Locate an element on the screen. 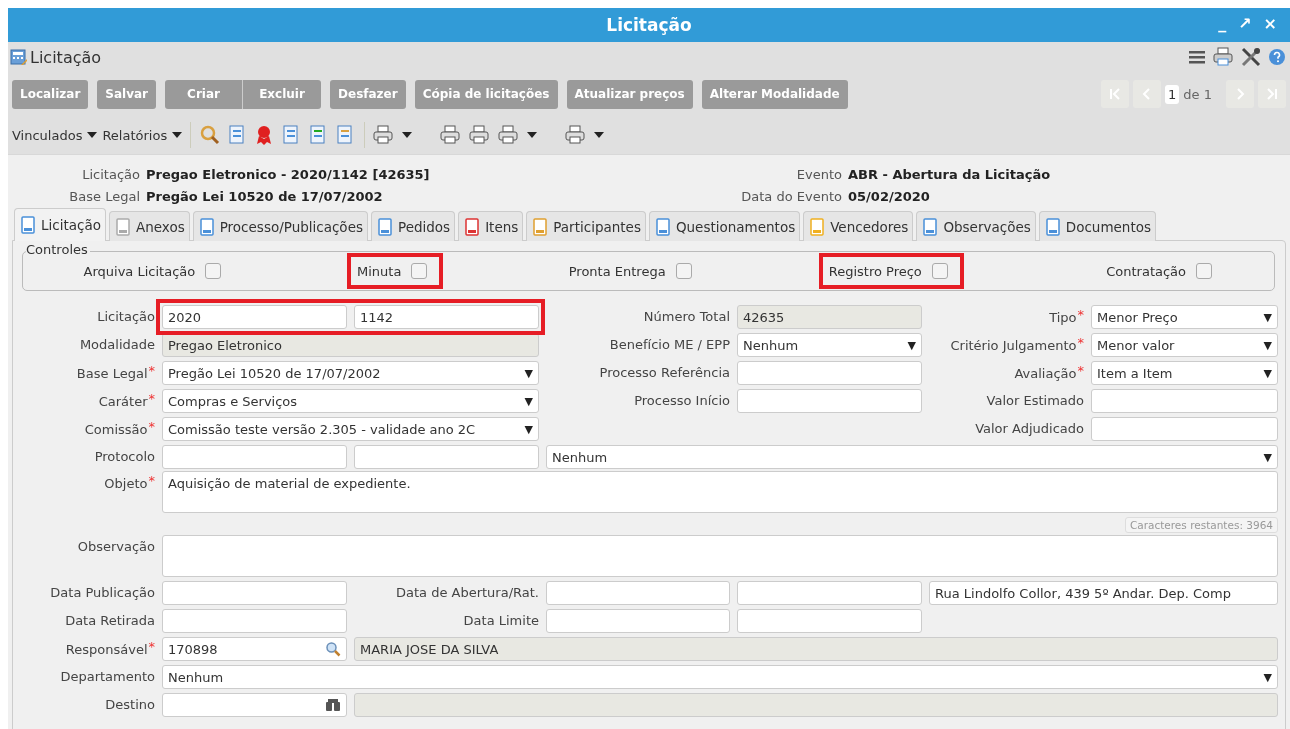  summary-value: Pregão Lei 10520 de 17/07/2002 is located at coordinates (264, 196).